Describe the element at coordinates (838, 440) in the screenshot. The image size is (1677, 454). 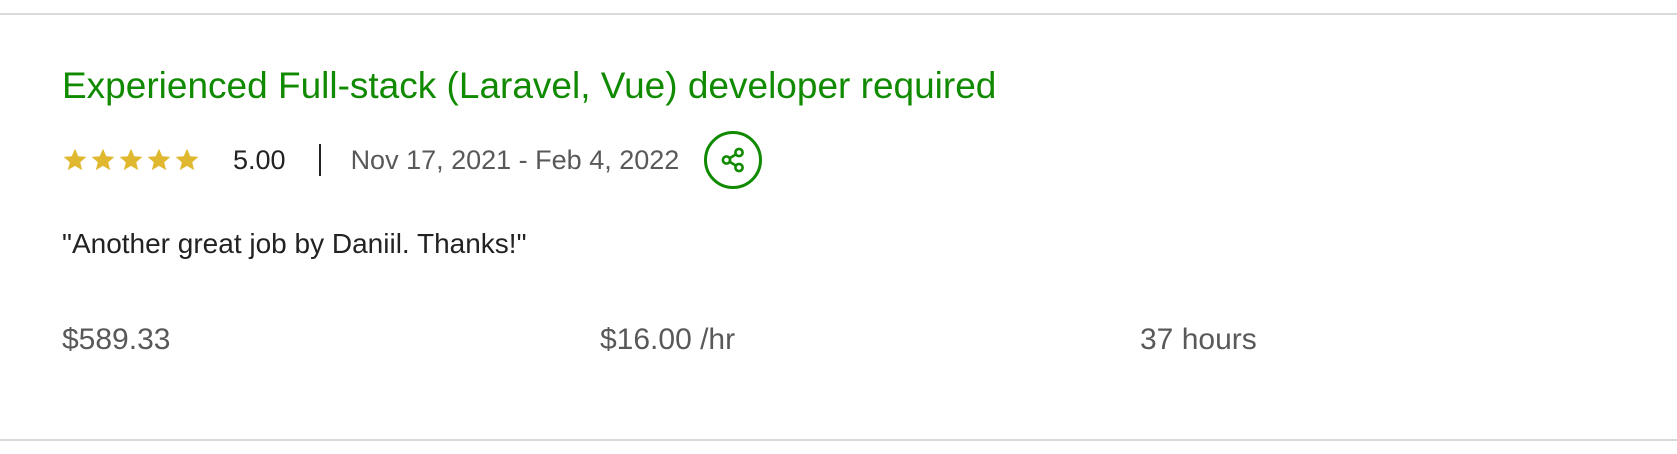
I see `bottom-divider` at that location.